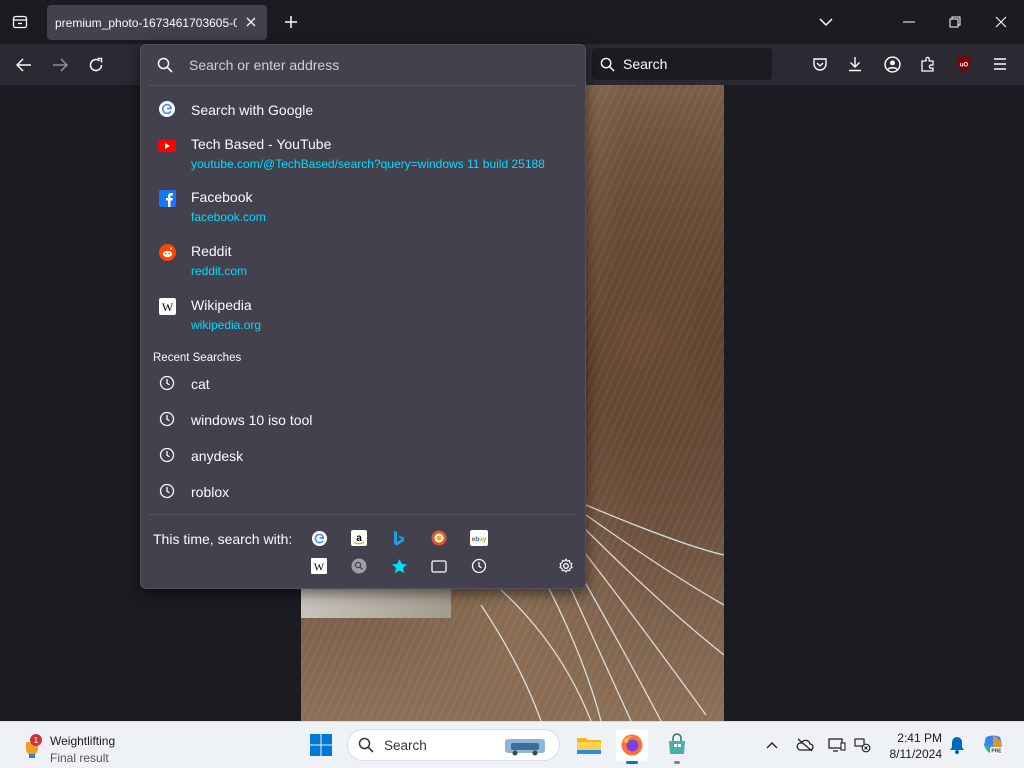  What do you see at coordinates (20, 22) in the screenshot?
I see `firefox-view-icon` at bounding box center [20, 22].